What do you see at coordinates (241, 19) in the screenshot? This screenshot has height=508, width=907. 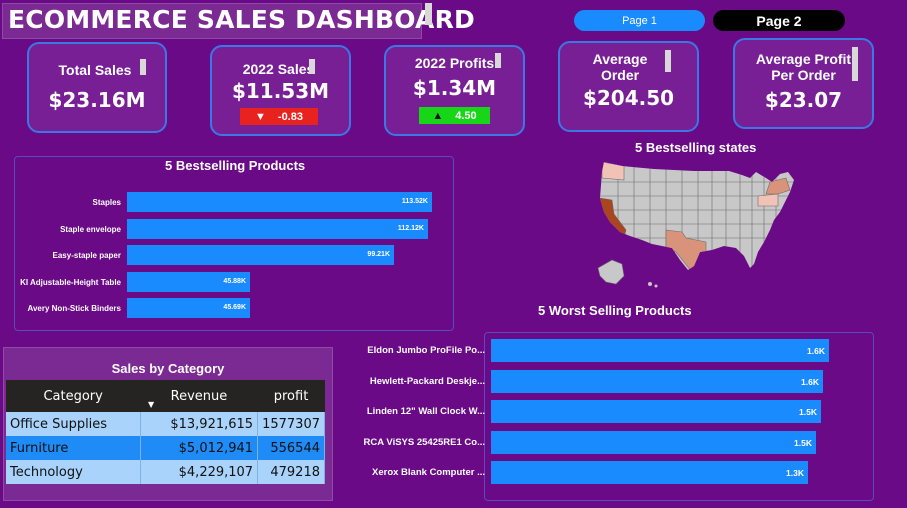 I see `page-title: ECOMMERCE SALES DASHBOARD` at bounding box center [241, 19].